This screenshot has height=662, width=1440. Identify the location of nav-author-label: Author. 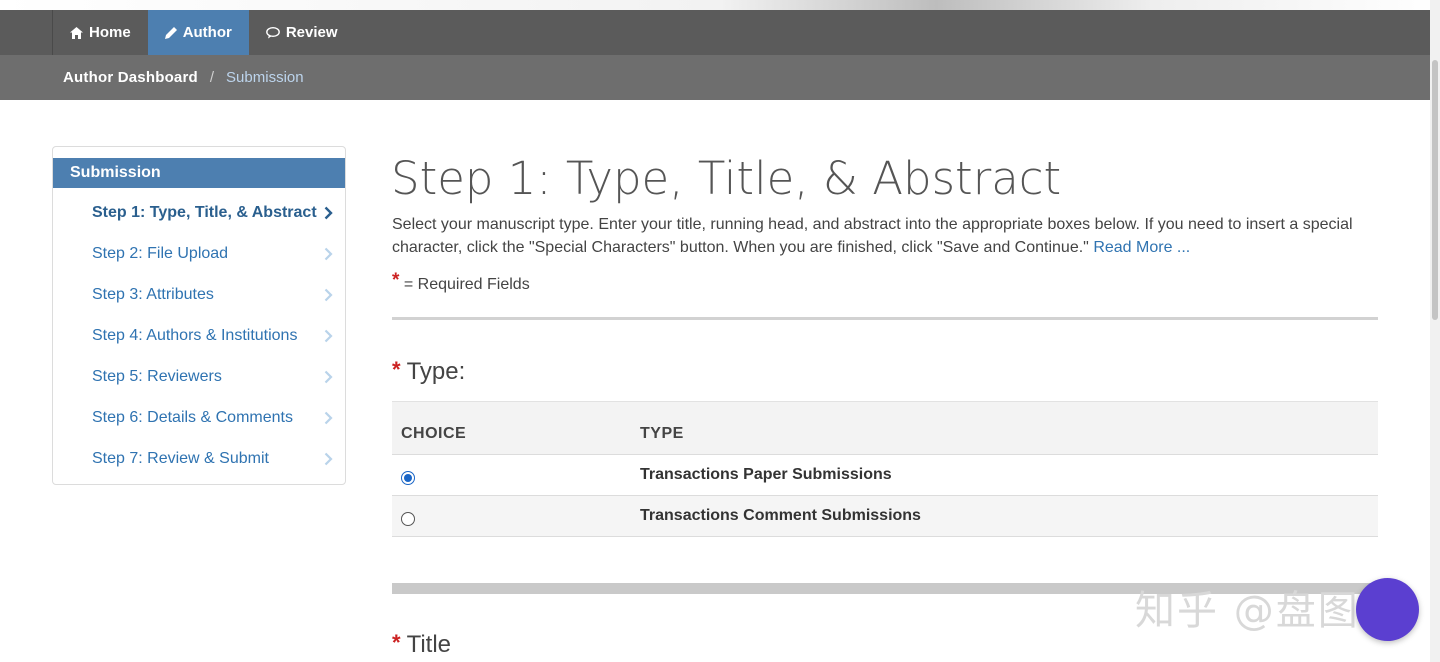
(207, 32).